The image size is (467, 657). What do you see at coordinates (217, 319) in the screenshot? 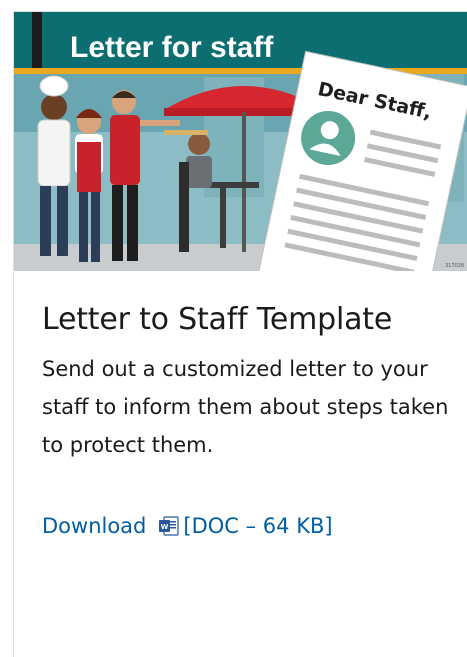
I see `card-title: Letter to Staff Template` at bounding box center [217, 319].